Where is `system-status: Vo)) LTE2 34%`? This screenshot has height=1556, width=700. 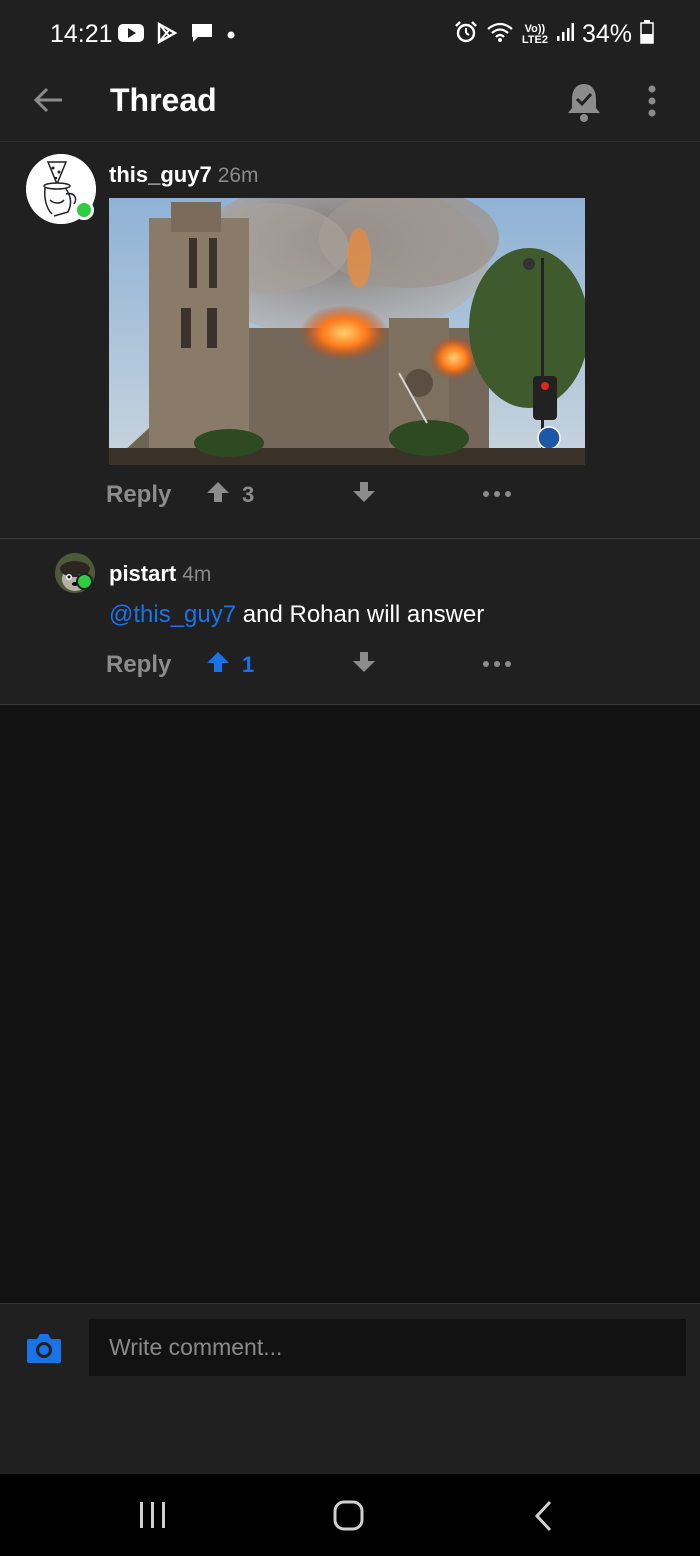
system-status: Vo)) LTE2 34% is located at coordinates (554, 34).